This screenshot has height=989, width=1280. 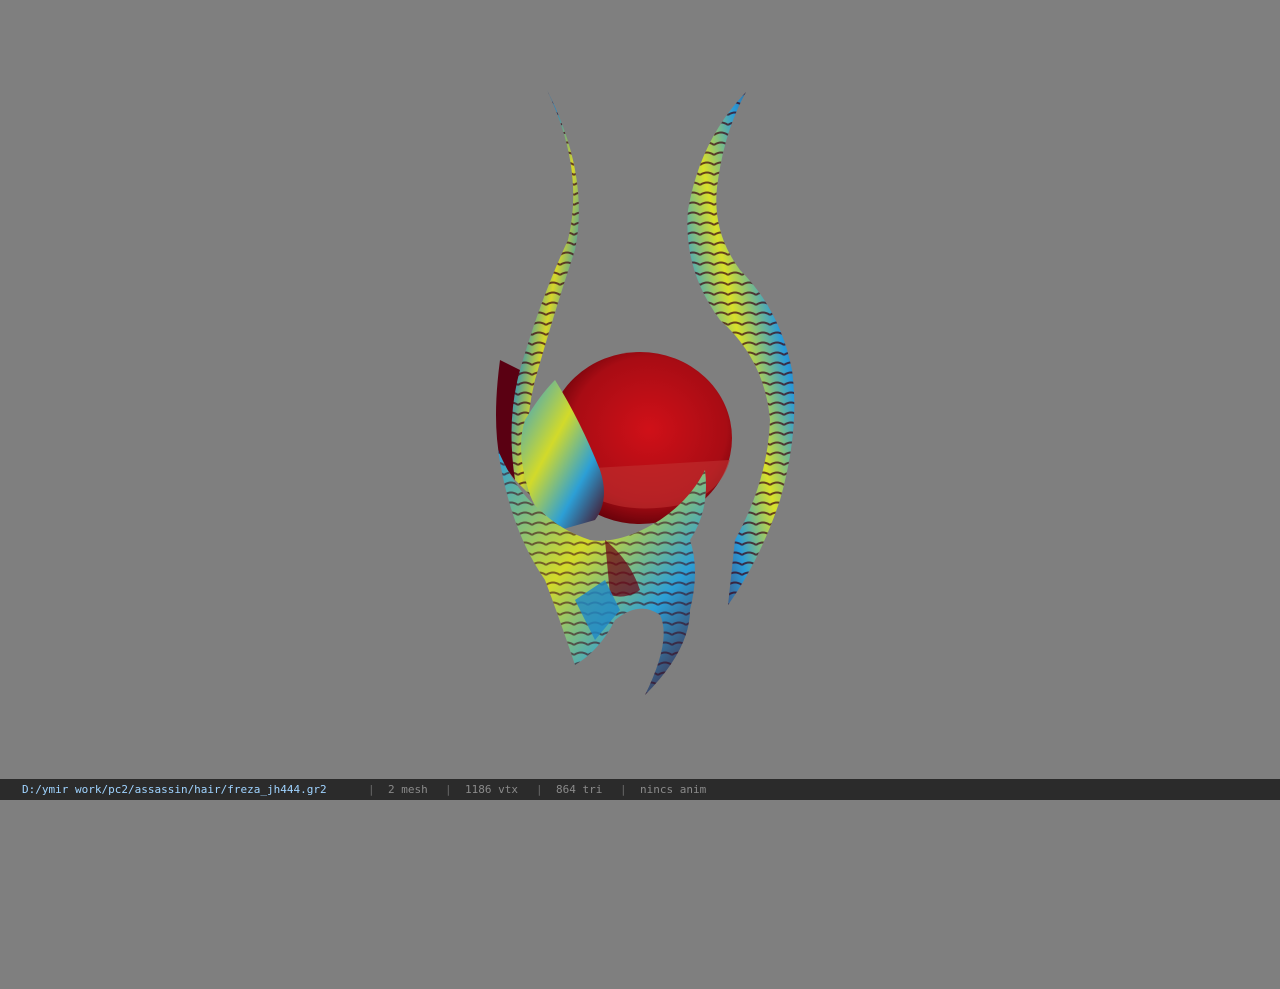 I want to click on triangle-count-label: 864 tri, so click(x=579, y=789).